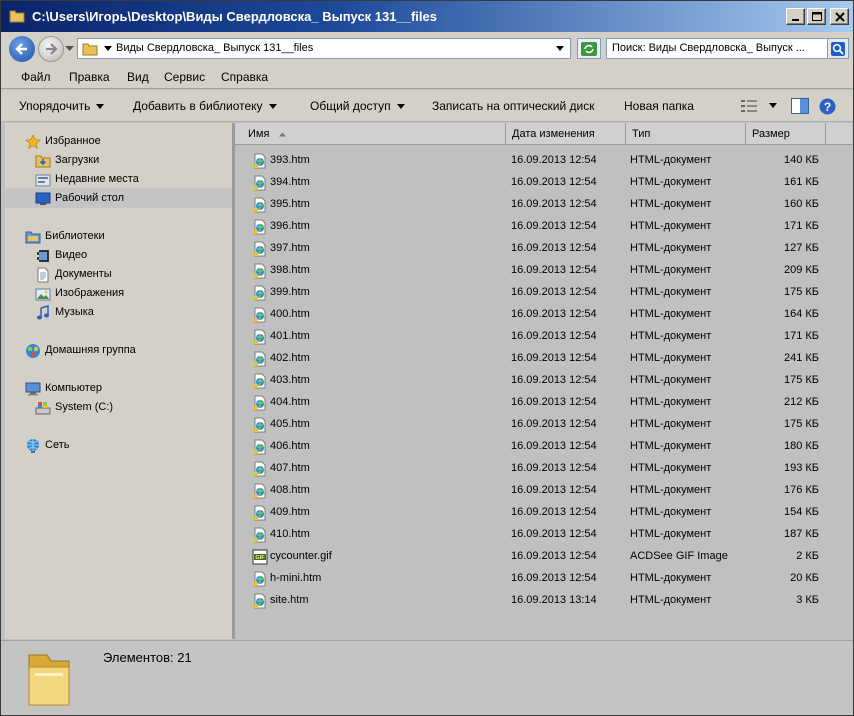 The height and width of the screenshot is (716, 854). I want to click on recent-pages-dropdown, so click(69, 49).